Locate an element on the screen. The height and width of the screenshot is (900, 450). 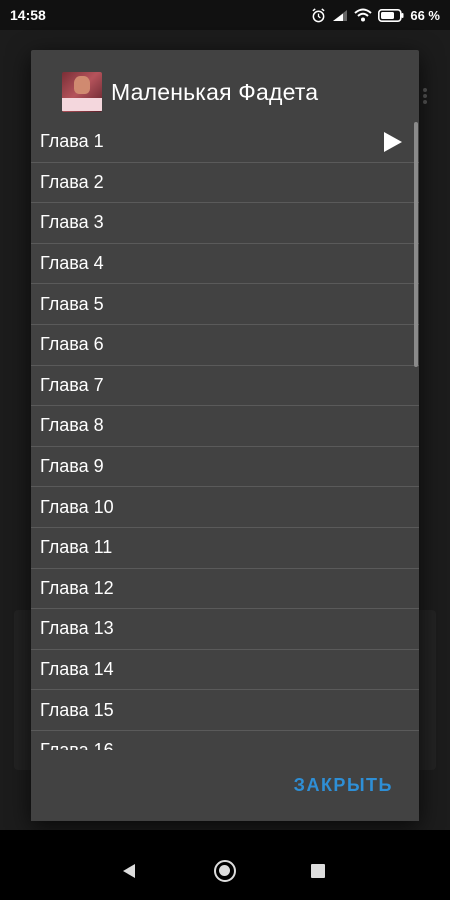
dialog-header: Маленькая Фадета is located at coordinates (225, 86).